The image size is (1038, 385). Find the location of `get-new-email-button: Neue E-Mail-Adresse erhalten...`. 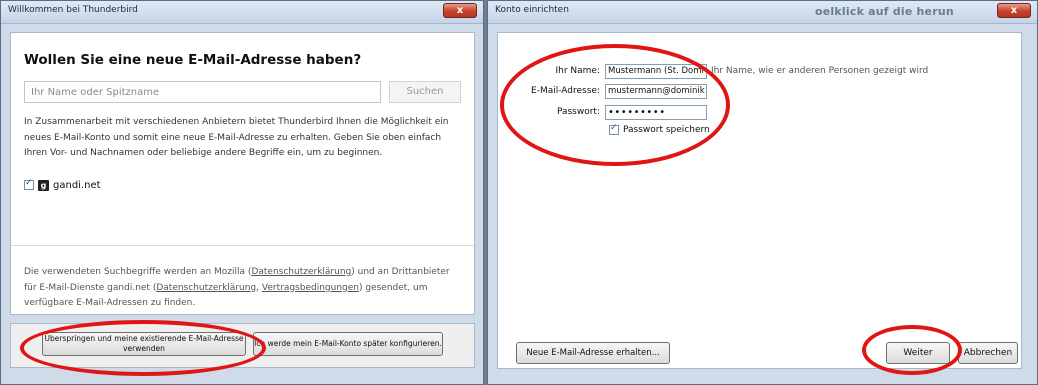

get-new-email-button: Neue E-Mail-Adresse erhalten... is located at coordinates (593, 353).